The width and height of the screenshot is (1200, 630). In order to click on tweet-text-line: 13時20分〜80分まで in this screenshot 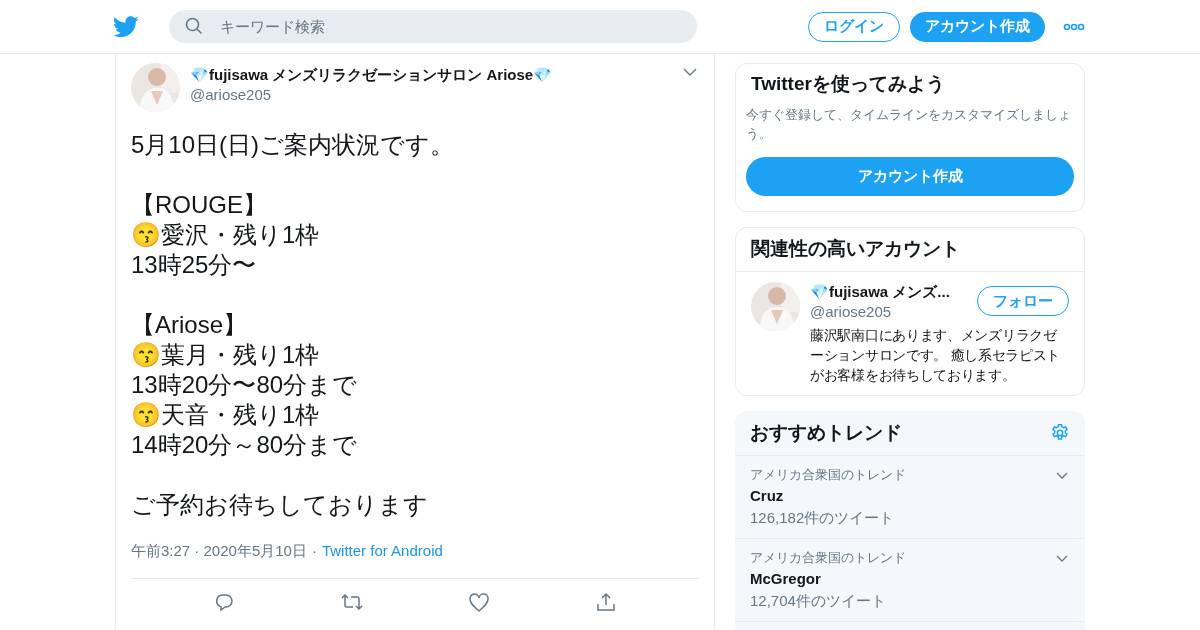, I will do `click(245, 385)`.